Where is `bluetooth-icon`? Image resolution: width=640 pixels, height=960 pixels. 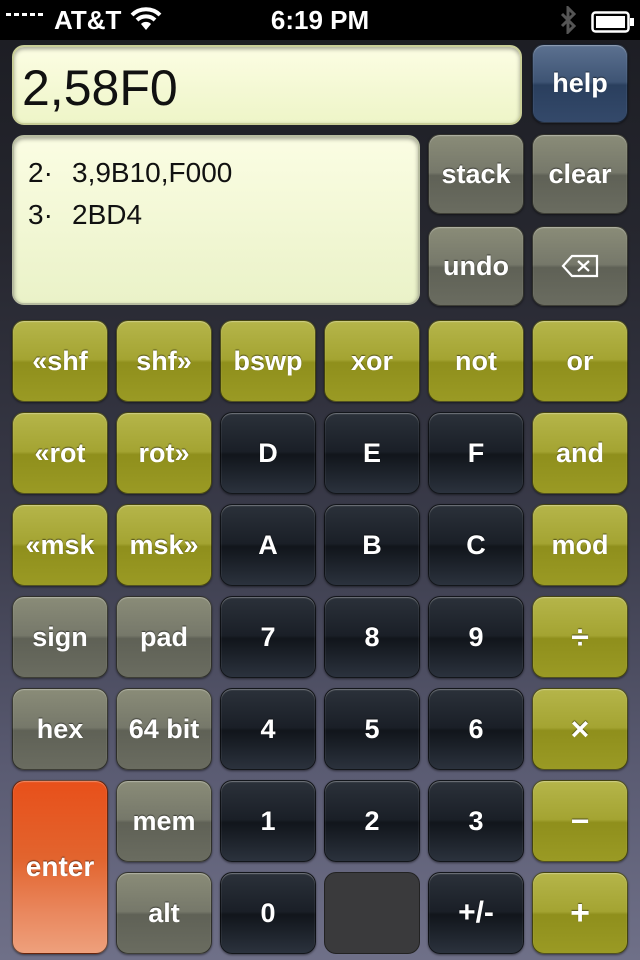
bluetooth-icon is located at coordinates (568, 22).